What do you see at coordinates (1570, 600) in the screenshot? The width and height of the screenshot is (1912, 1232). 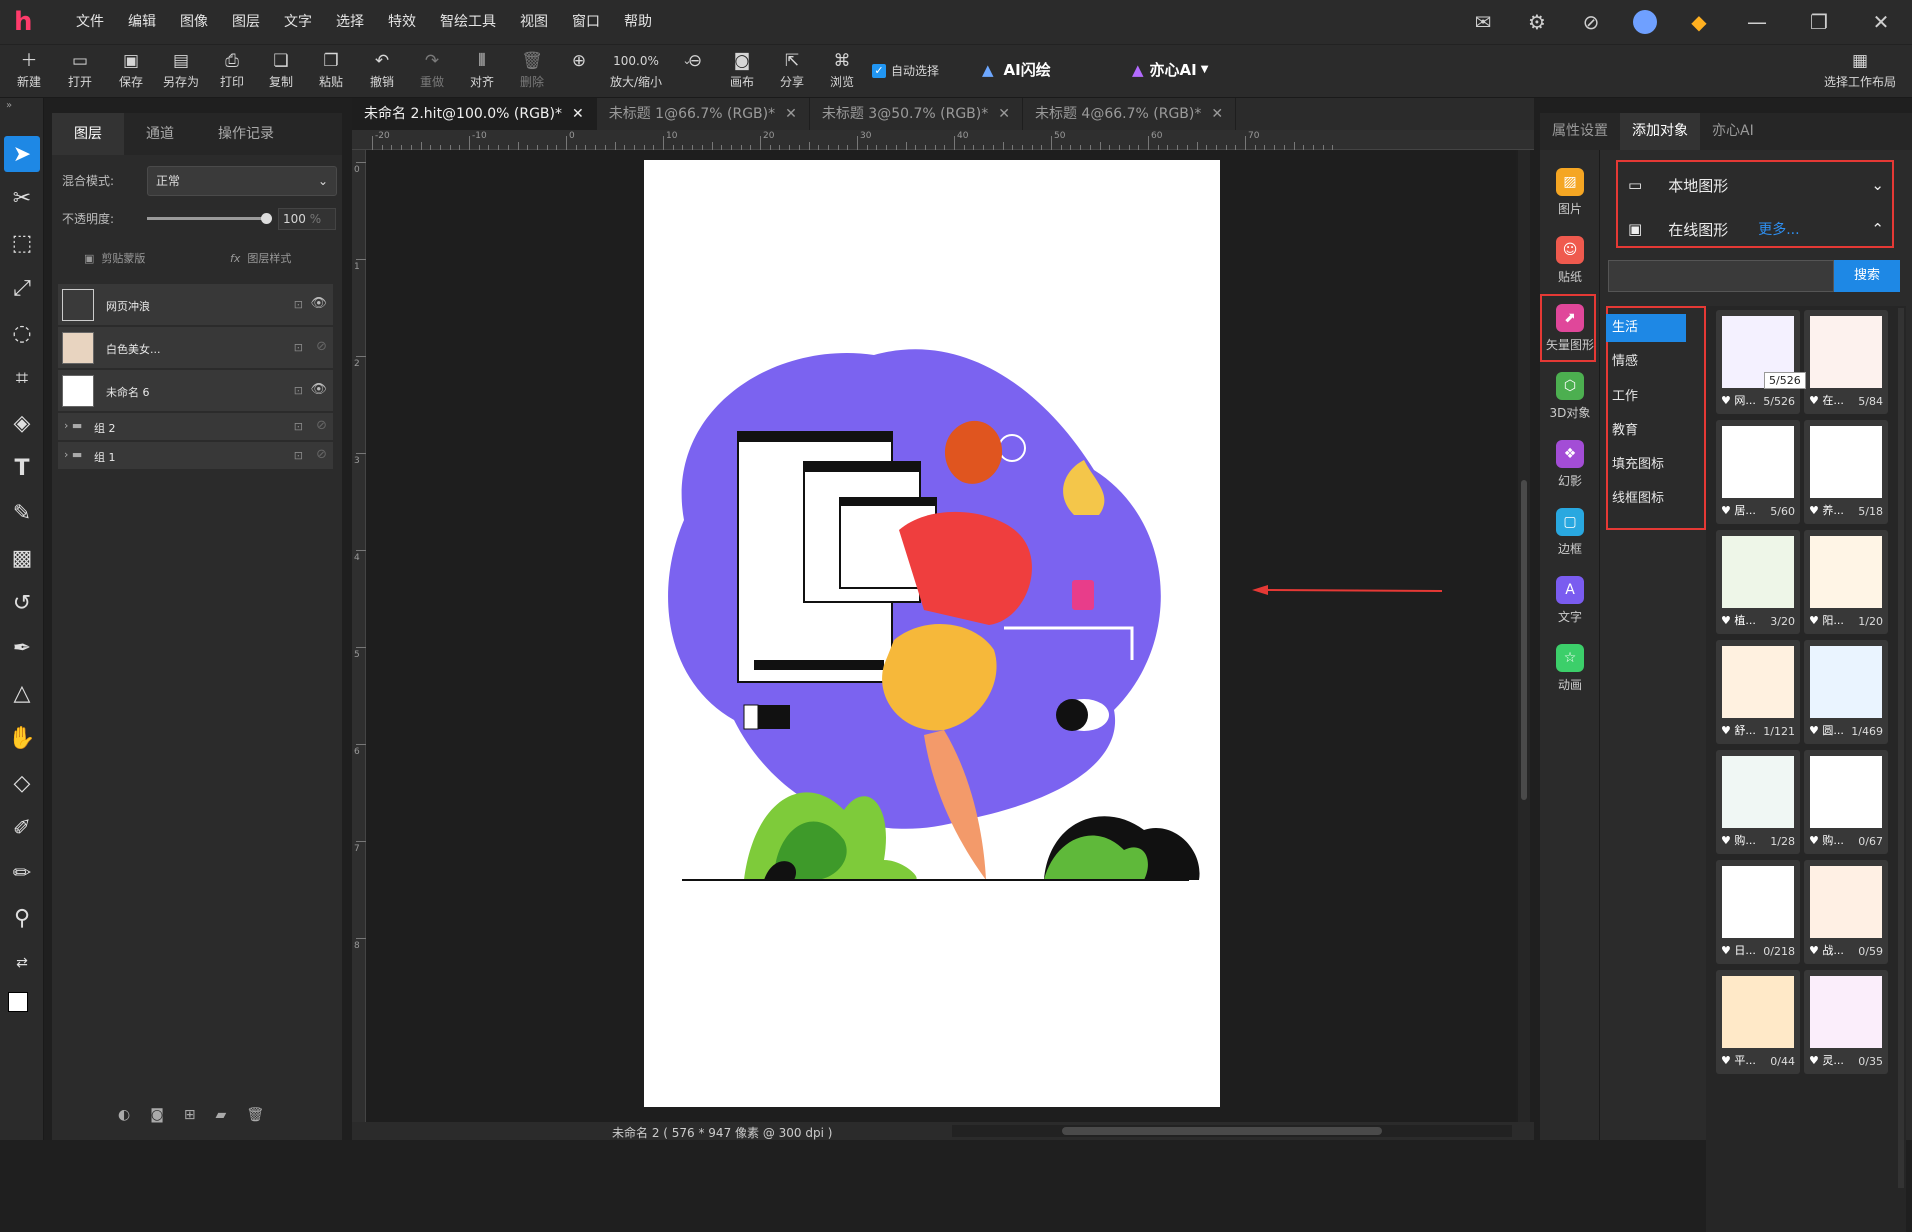 I see `object-type-text: A 文字` at bounding box center [1570, 600].